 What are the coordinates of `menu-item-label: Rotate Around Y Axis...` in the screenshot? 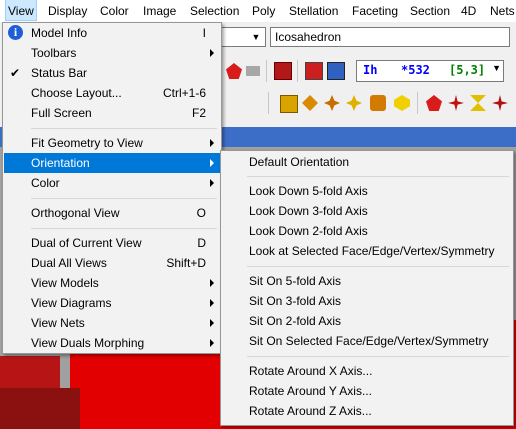 It's located at (310, 391).